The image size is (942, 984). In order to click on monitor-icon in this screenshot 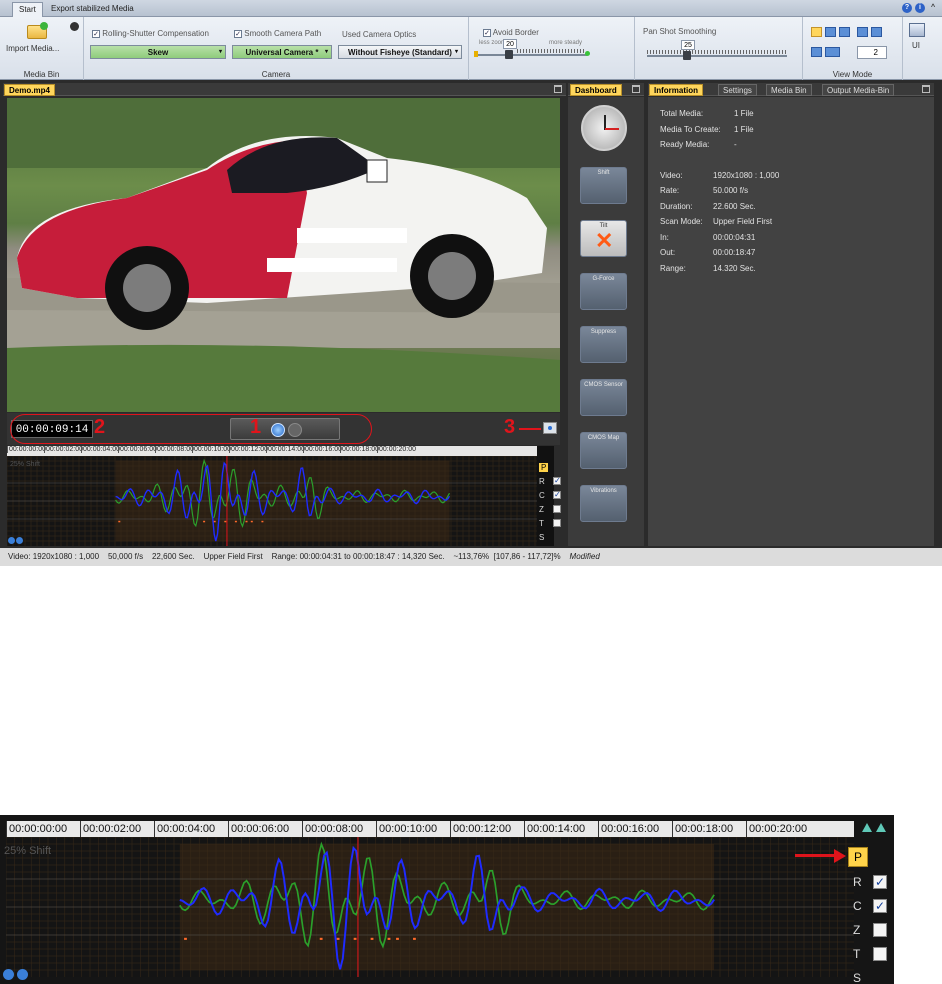, I will do `click(816, 52)`.